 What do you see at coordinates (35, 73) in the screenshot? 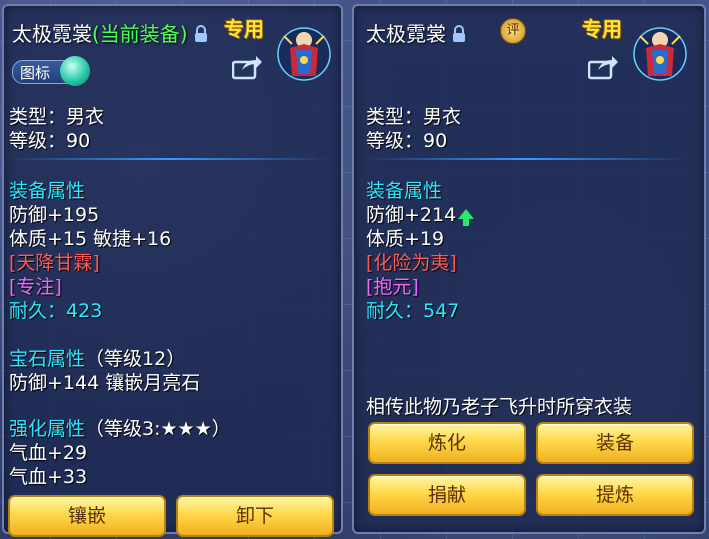
I see `toggle-label: 图标` at bounding box center [35, 73].